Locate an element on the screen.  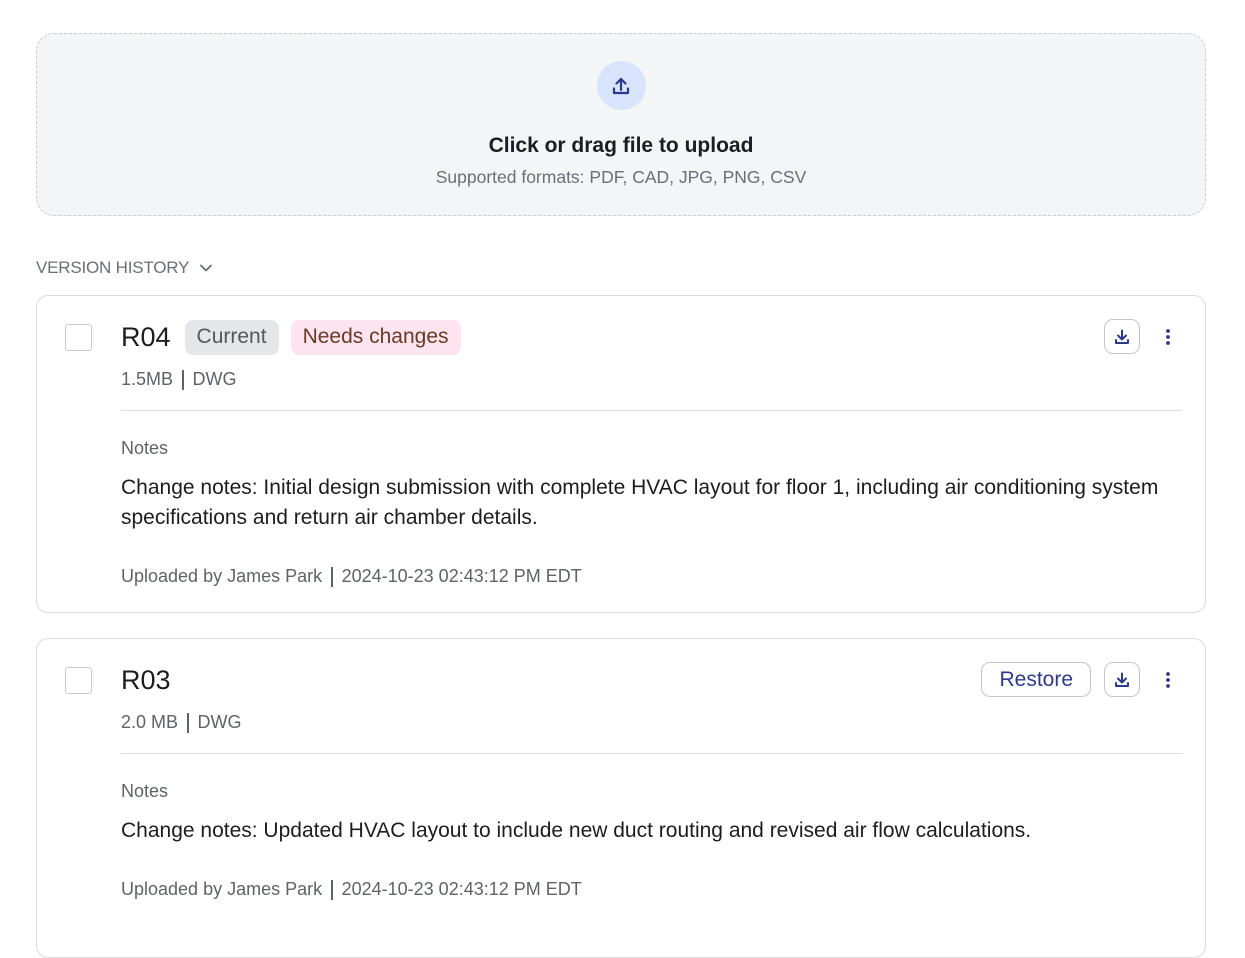
version-title-row: R03 is located at coordinates (147, 680).